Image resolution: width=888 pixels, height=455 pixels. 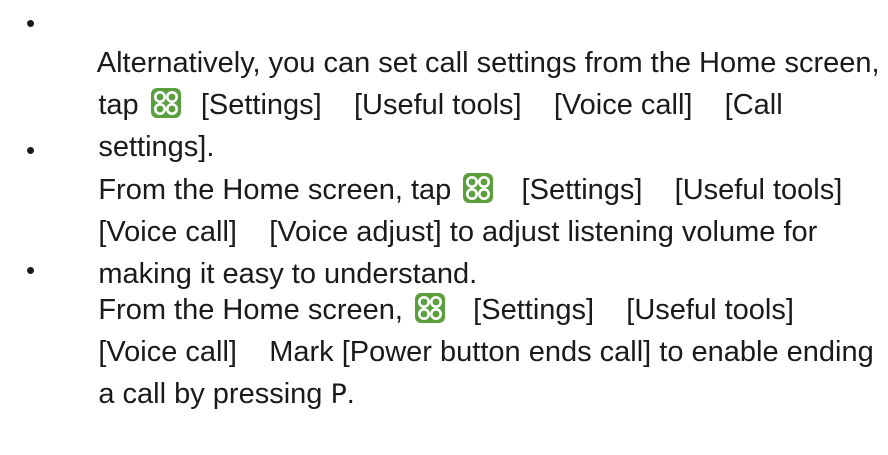 What do you see at coordinates (132, 125) in the screenshot?
I see `text-line: settings].` at bounding box center [132, 125].